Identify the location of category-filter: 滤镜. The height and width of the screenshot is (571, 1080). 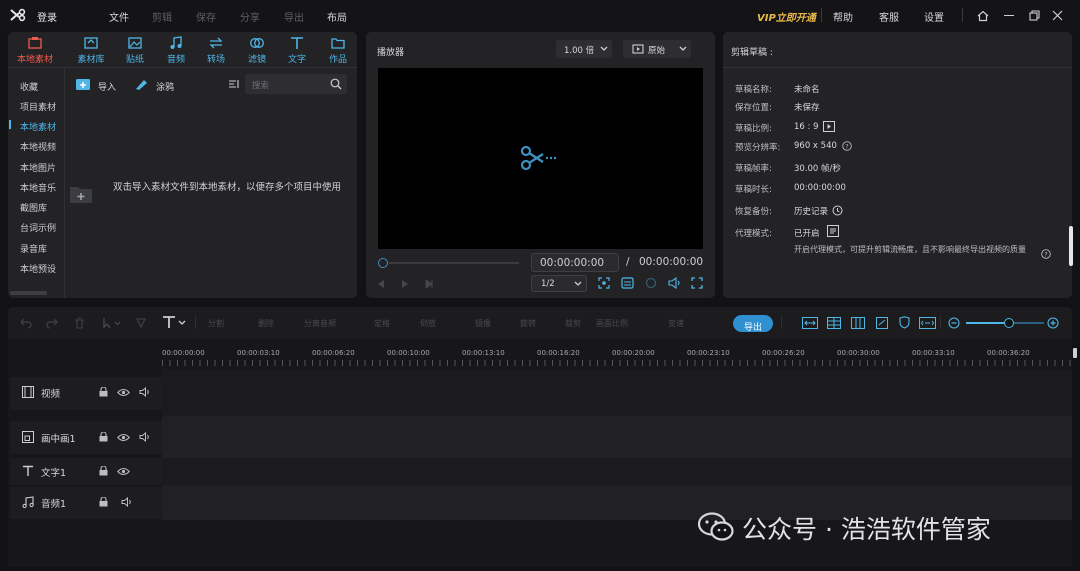
(257, 50).